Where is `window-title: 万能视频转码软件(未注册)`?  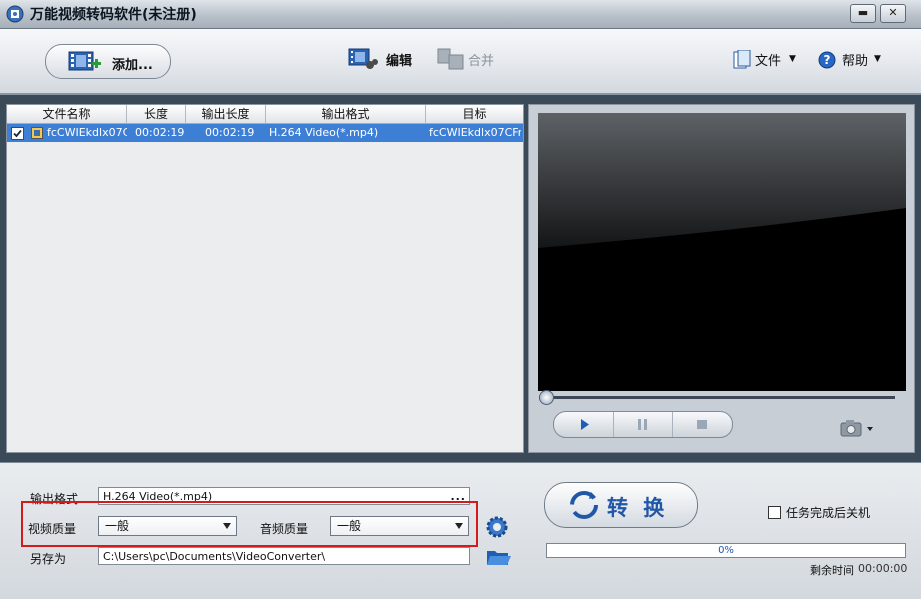 window-title: 万能视频转码软件(未注册) is located at coordinates (113, 15).